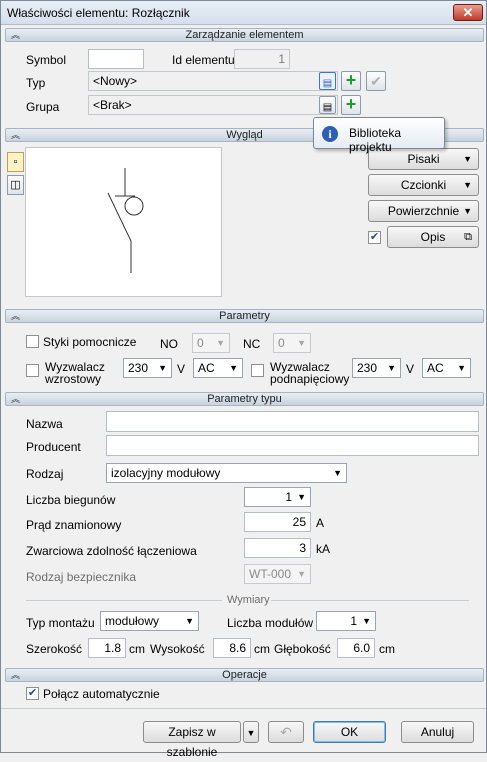 The width and height of the screenshot is (487, 762). I want to click on depth-input: 6.0, so click(356, 648).